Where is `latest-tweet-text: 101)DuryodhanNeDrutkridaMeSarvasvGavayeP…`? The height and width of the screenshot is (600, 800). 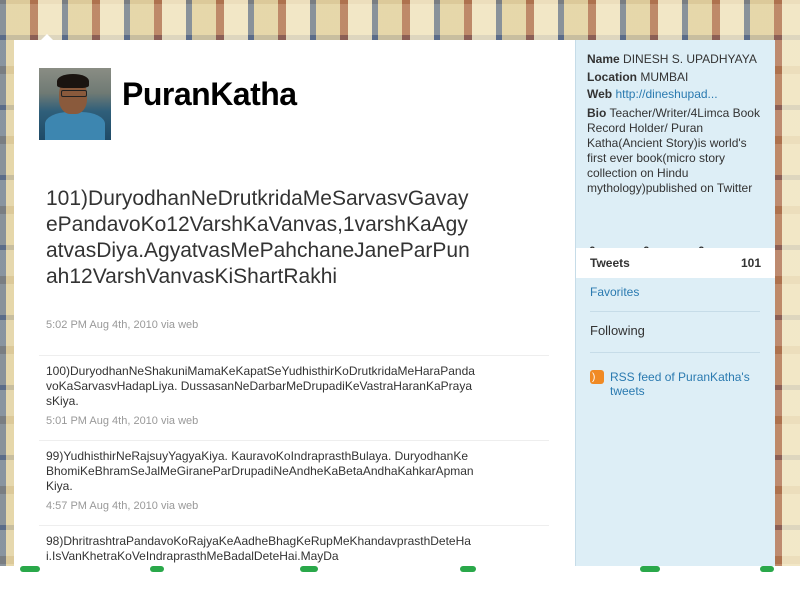 latest-tweet-text: 101)DuryodhanNeDrutkridaMeSarvasvGavayeP… is located at coordinates (258, 237).